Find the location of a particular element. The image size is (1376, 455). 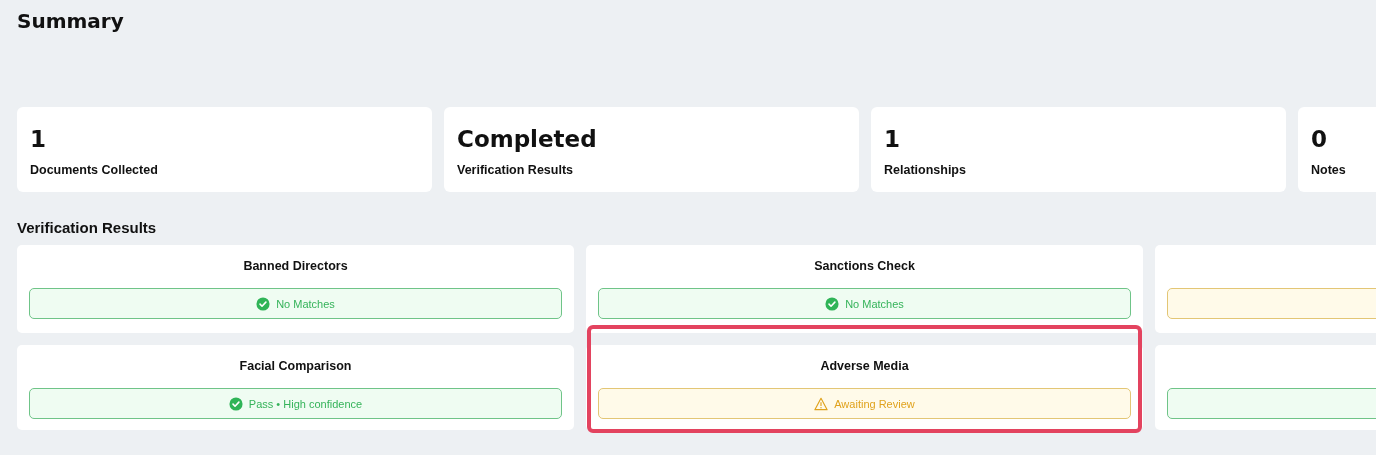

stat-value: 0 is located at coordinates (1319, 139).